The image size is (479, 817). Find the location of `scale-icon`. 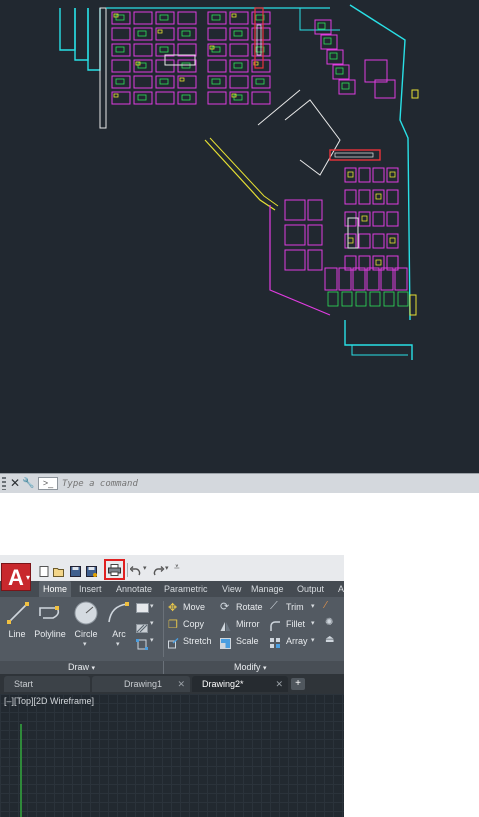

scale-icon is located at coordinates (225, 642).